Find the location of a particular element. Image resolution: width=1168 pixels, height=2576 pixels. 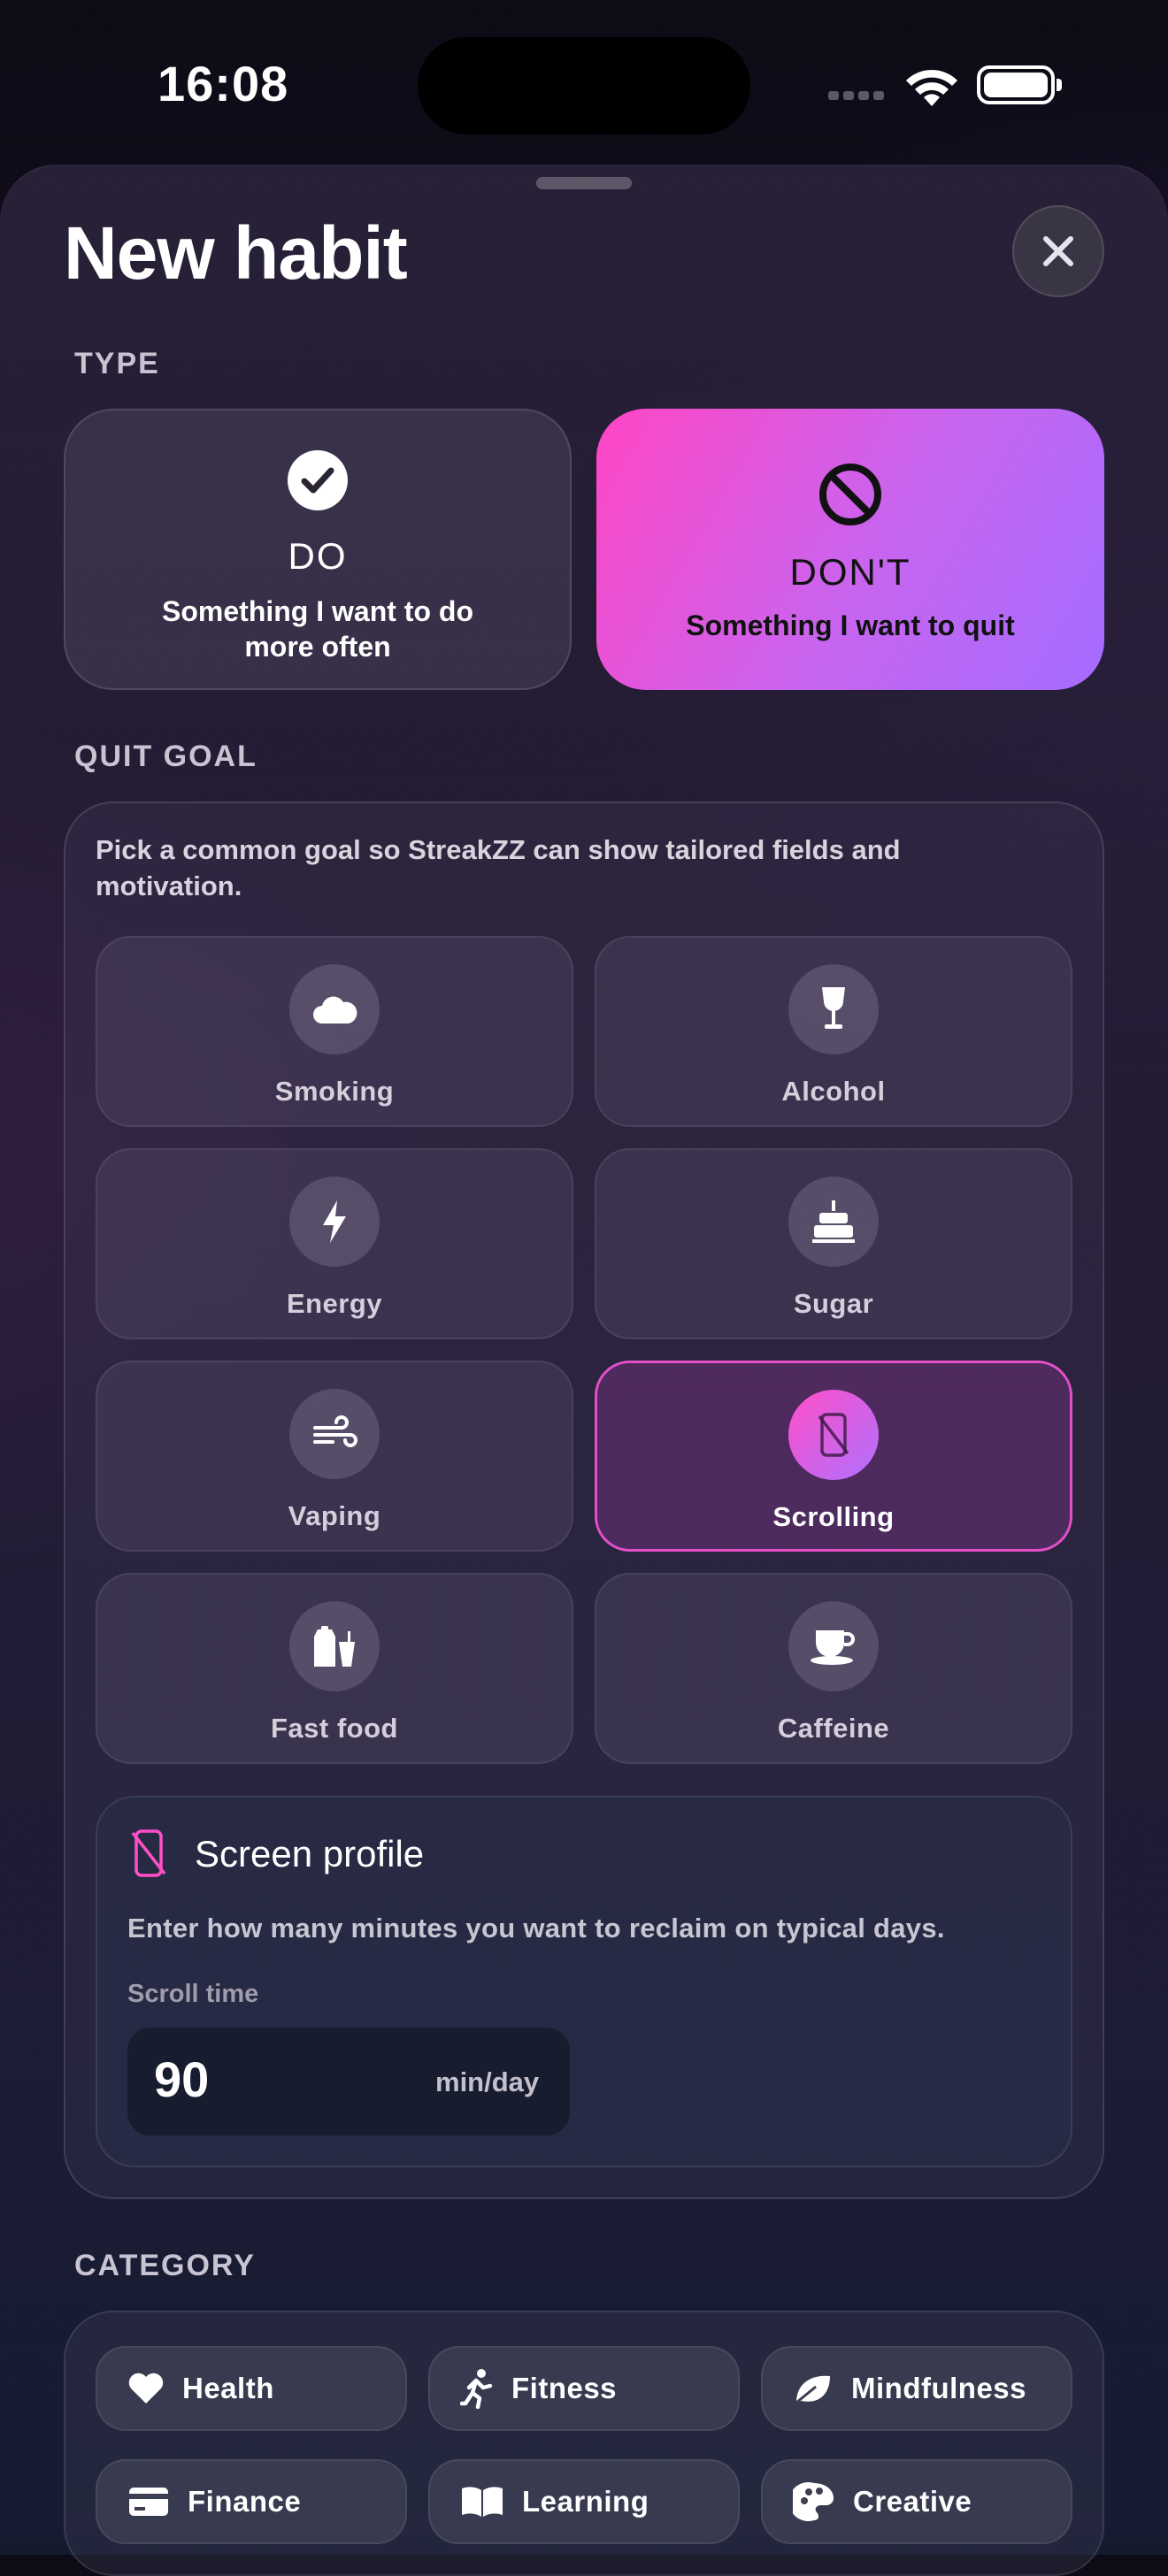

chip-label: Finance is located at coordinates (245, 2501).